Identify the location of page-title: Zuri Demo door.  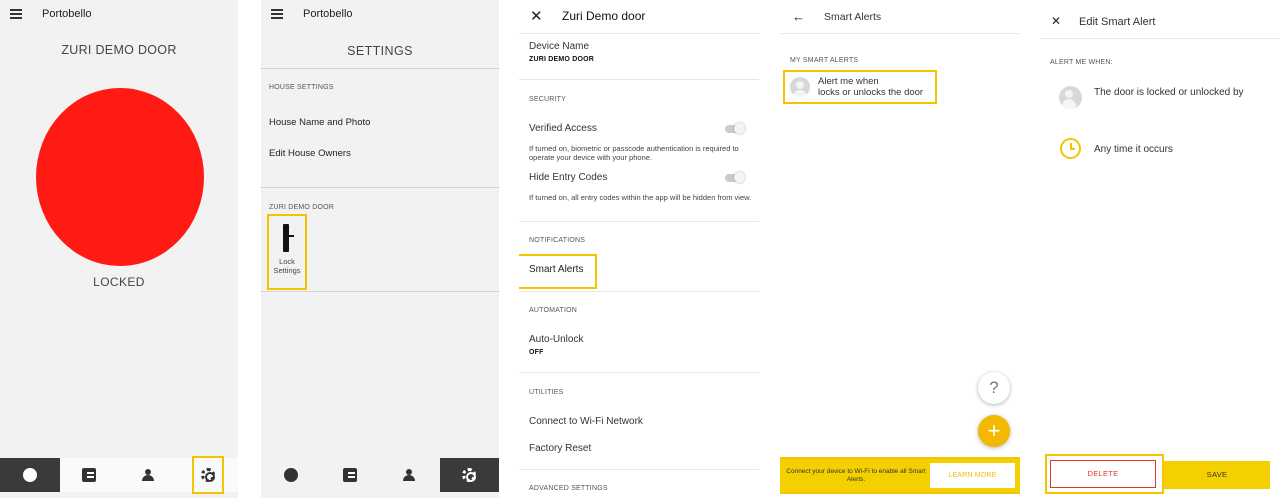
(604, 16).